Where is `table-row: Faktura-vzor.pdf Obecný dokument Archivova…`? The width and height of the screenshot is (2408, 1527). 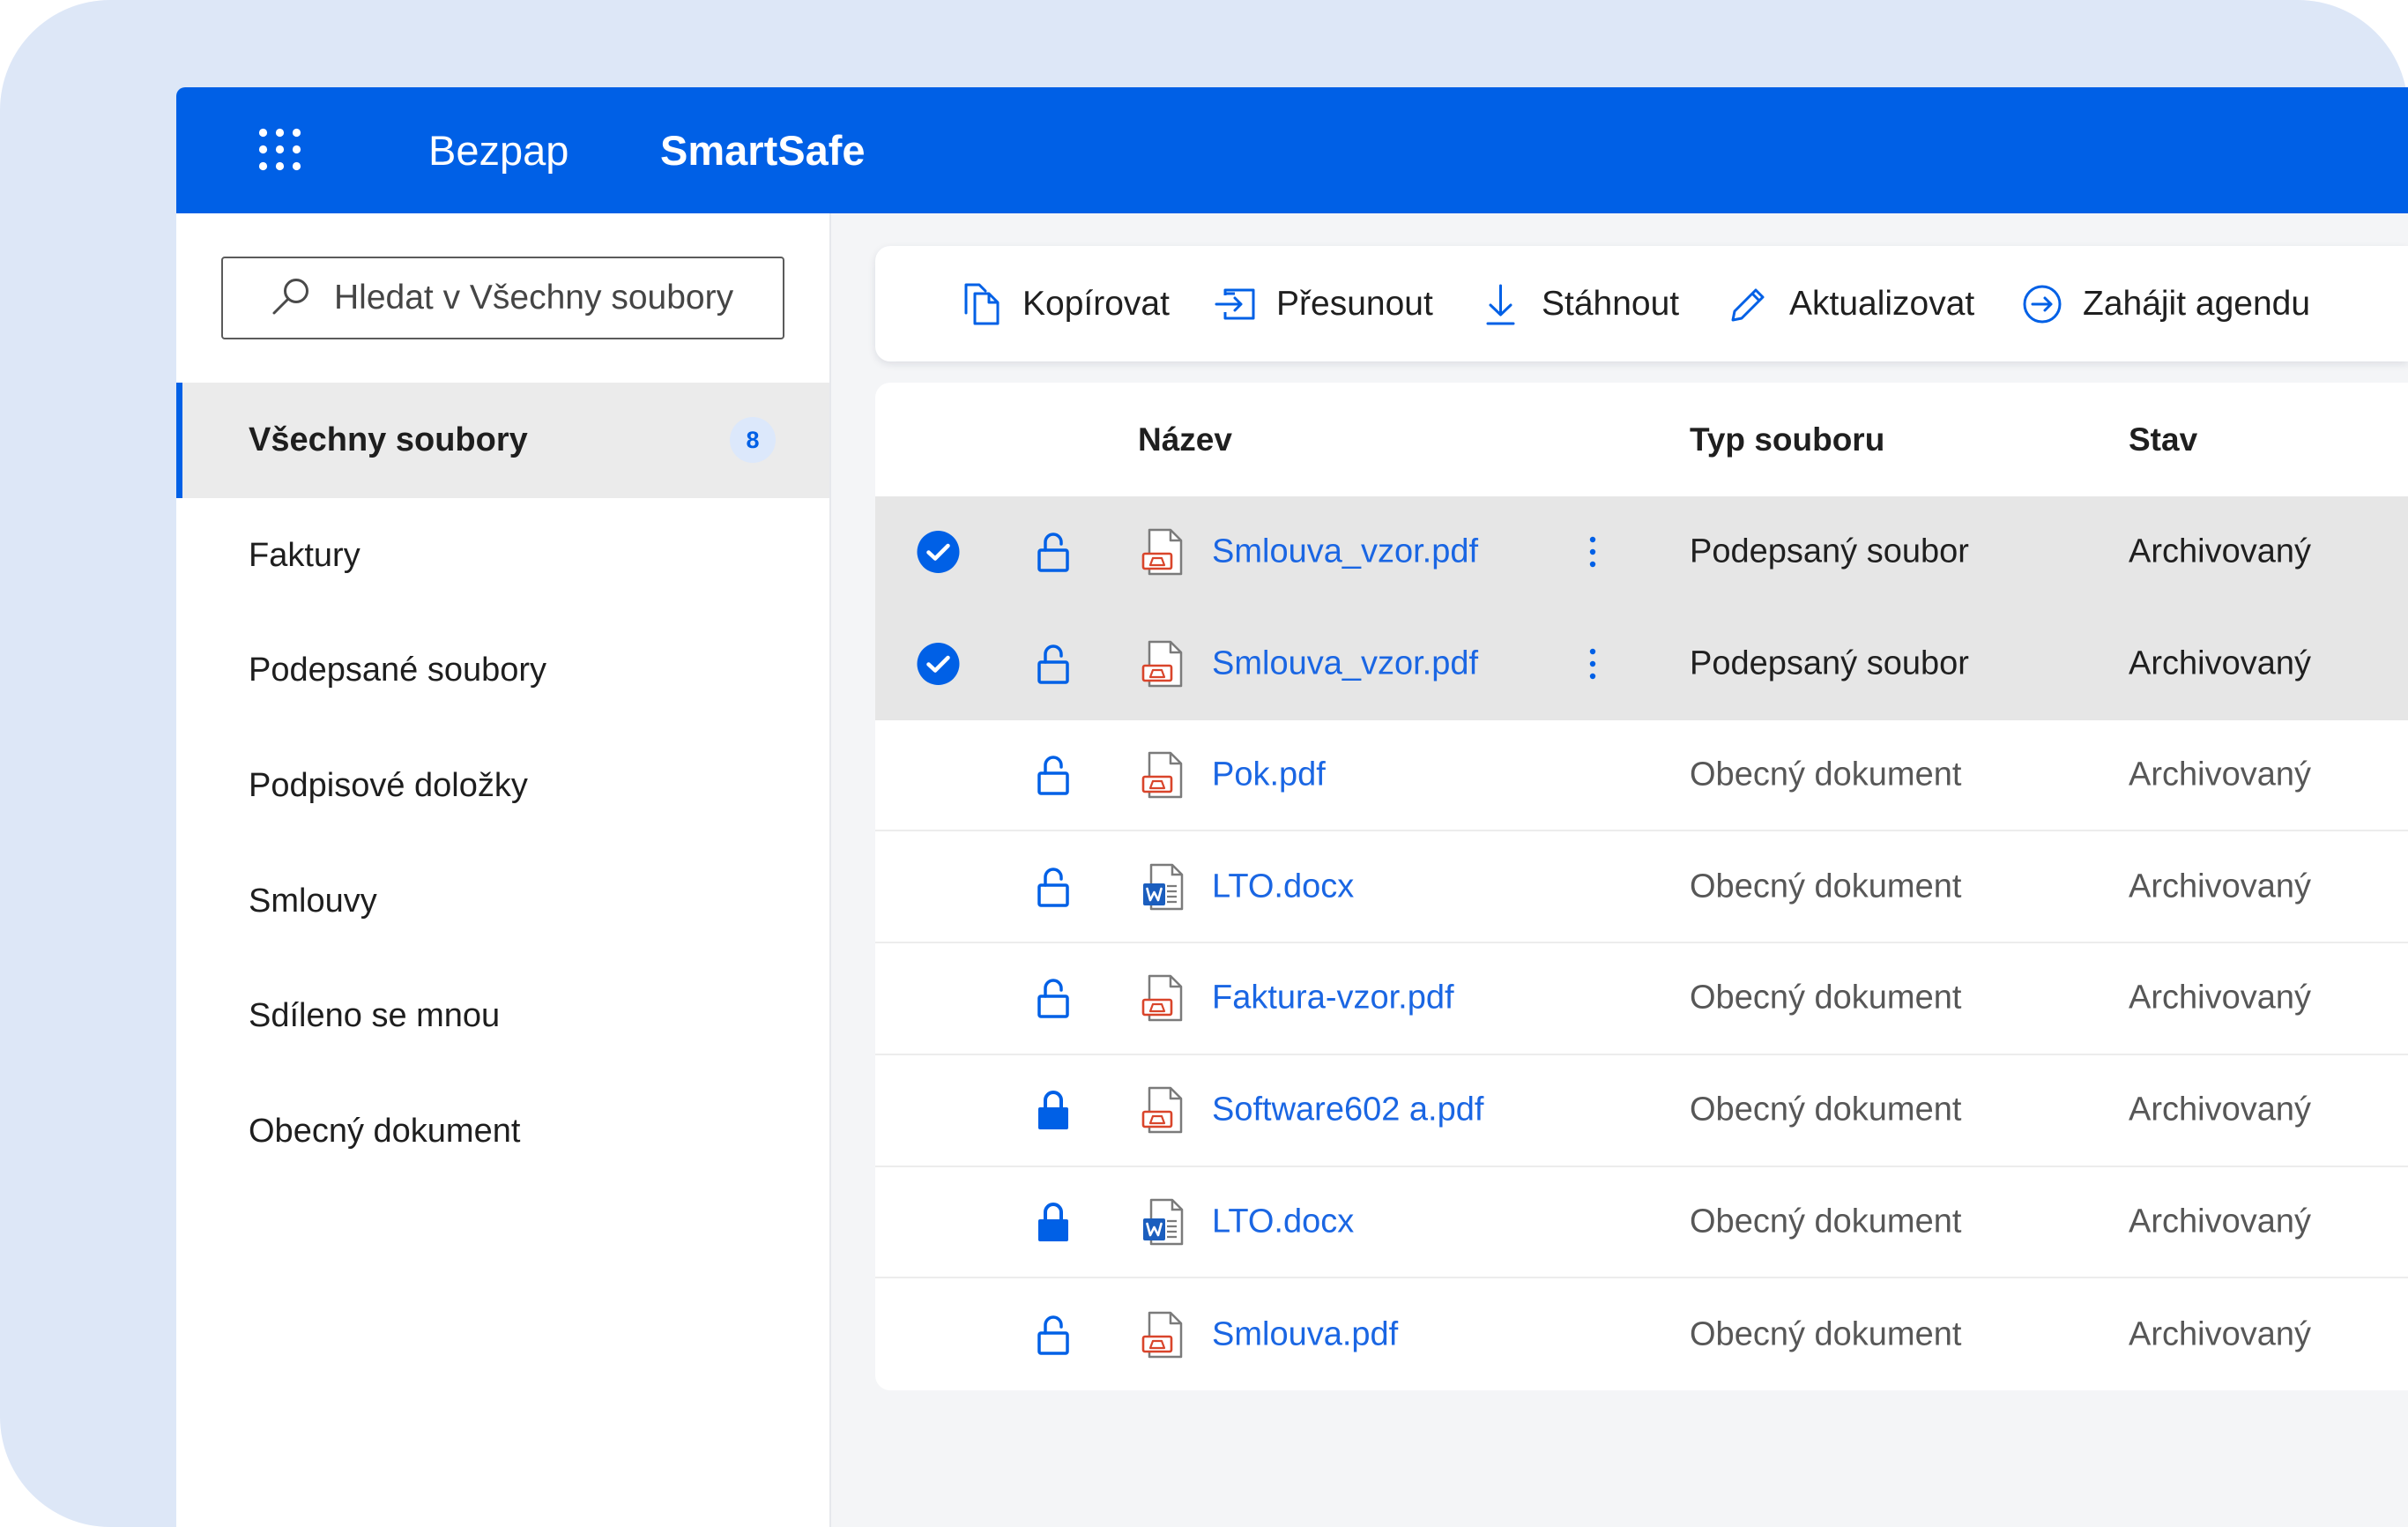
table-row: Faktura-vzor.pdf Obecný dokument Archivova… is located at coordinates (1641, 999).